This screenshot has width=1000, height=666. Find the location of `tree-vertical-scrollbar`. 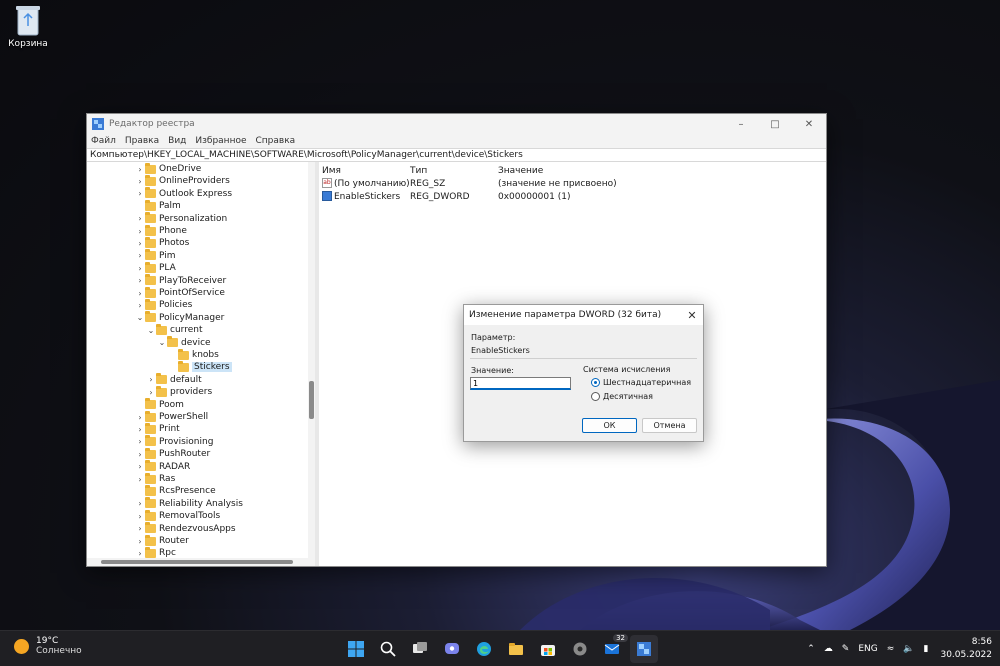

tree-vertical-scrollbar is located at coordinates (311, 362).